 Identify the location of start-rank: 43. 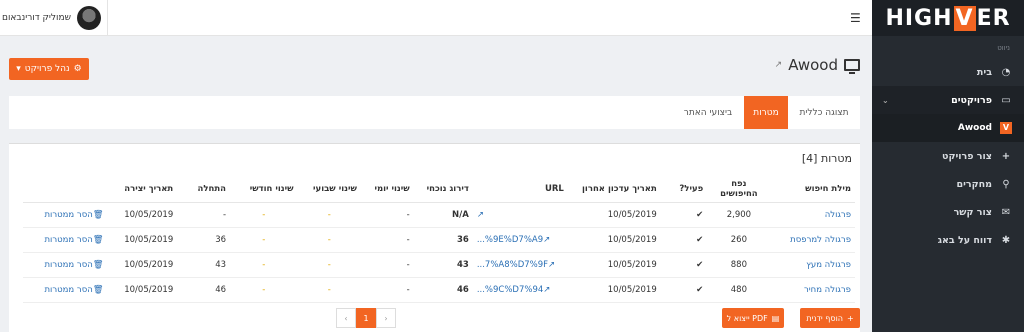
(204, 265).